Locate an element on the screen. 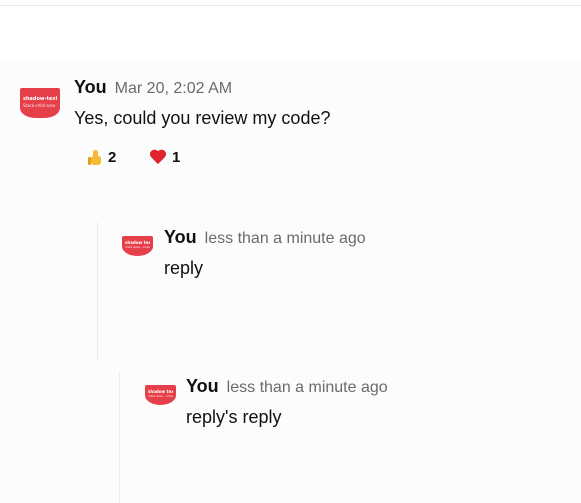 The width and height of the screenshot is (581, 503). message-header: You Mar 20, 2:02 AM is located at coordinates (153, 87).